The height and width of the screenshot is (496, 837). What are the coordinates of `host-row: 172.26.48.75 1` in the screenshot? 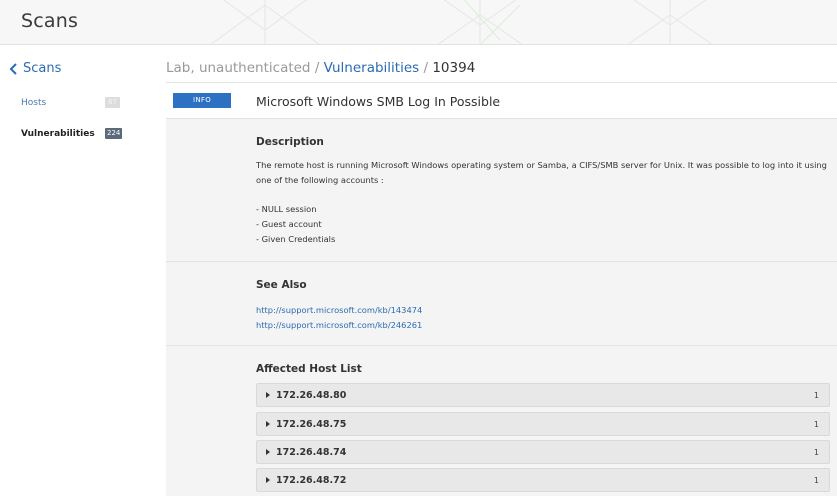 It's located at (543, 424).